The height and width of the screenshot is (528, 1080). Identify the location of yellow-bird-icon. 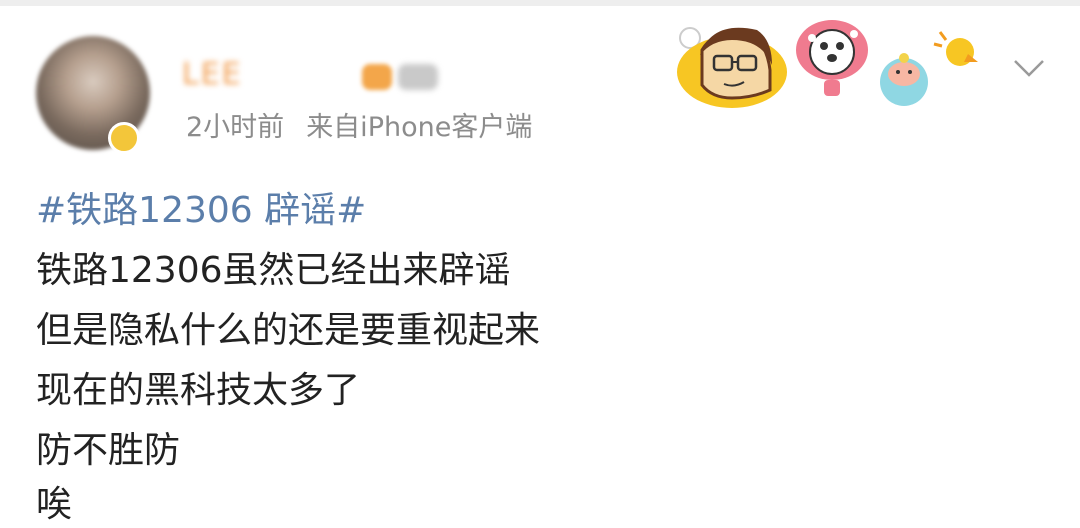
(955, 48).